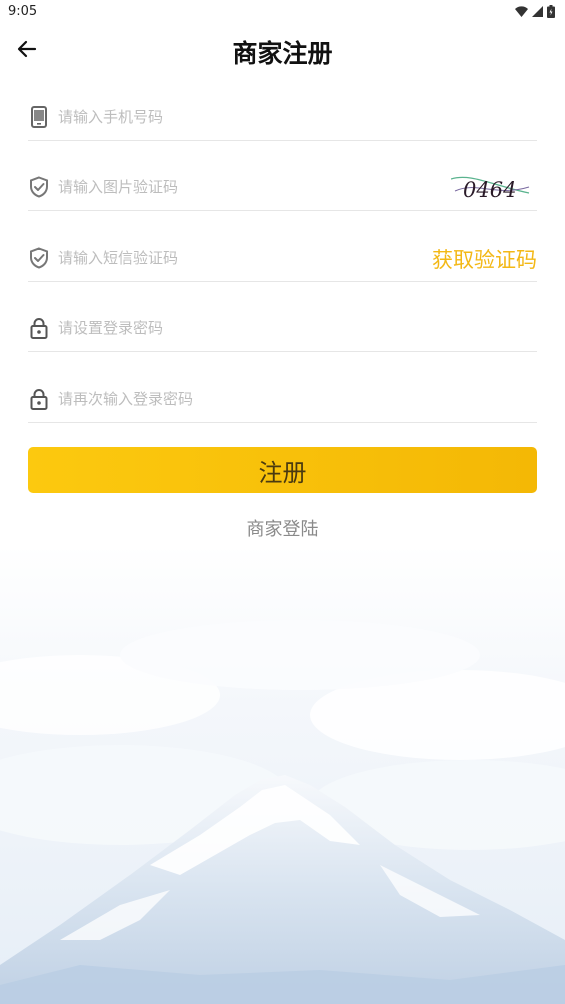 This screenshot has width=565, height=1004. Describe the element at coordinates (484, 259) in the screenshot. I see `get-sms-code-button: 获取验证码` at that location.